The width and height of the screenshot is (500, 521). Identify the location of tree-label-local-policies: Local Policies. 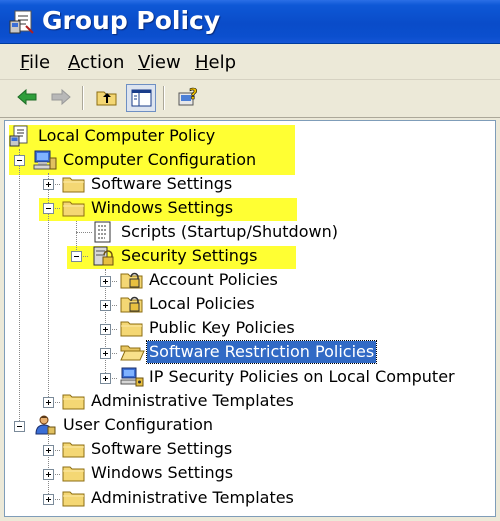
(202, 303).